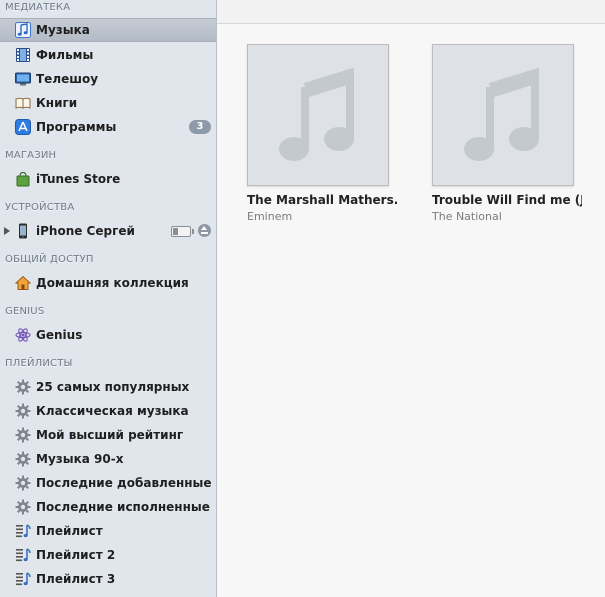 Image resolution: width=605 pixels, height=597 pixels. What do you see at coordinates (112, 283) in the screenshot?
I see `sidebar-item-label: Домашняя коллекция` at bounding box center [112, 283].